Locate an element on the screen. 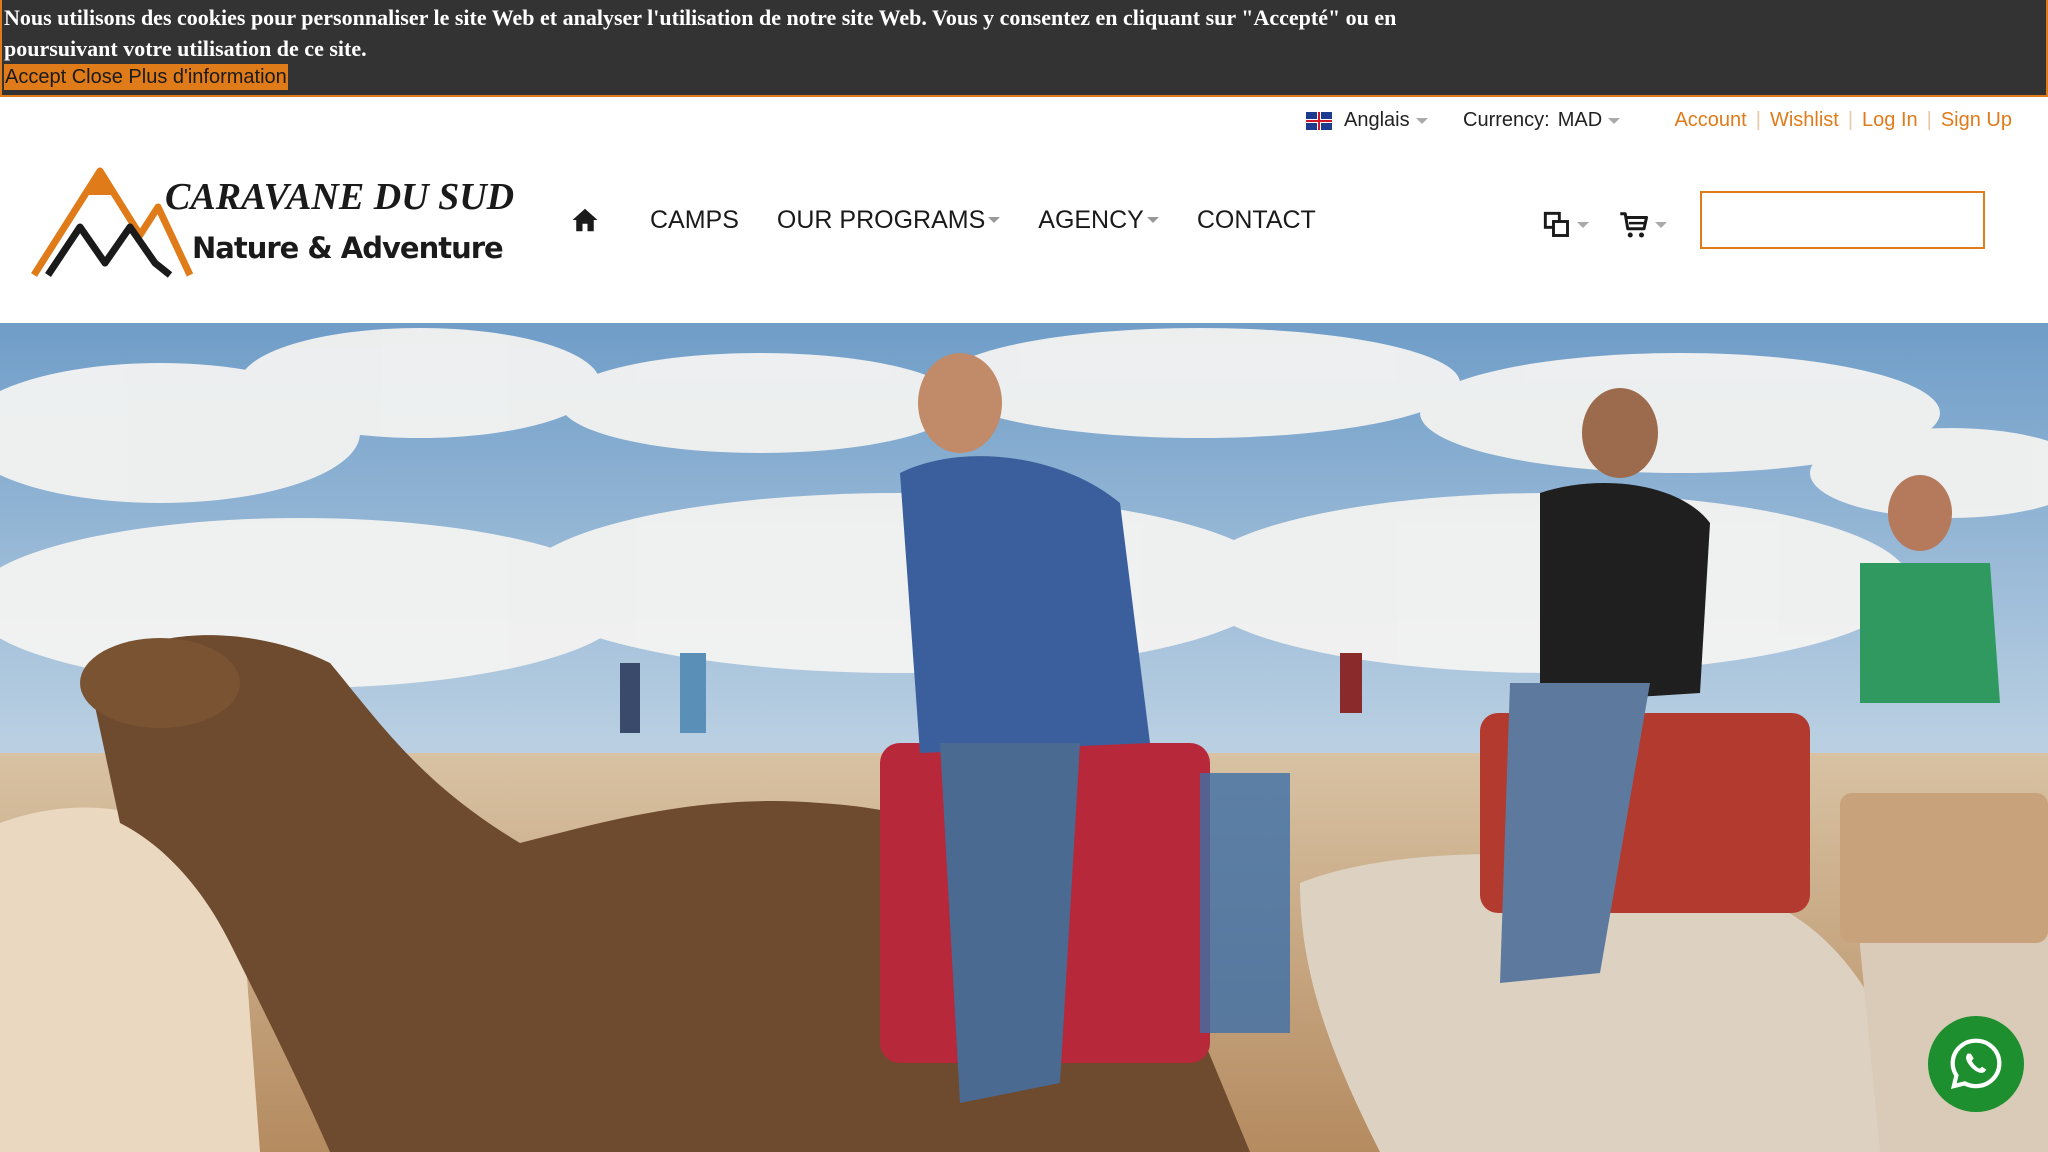 The image size is (2048, 1152). home-icon is located at coordinates (585, 220).